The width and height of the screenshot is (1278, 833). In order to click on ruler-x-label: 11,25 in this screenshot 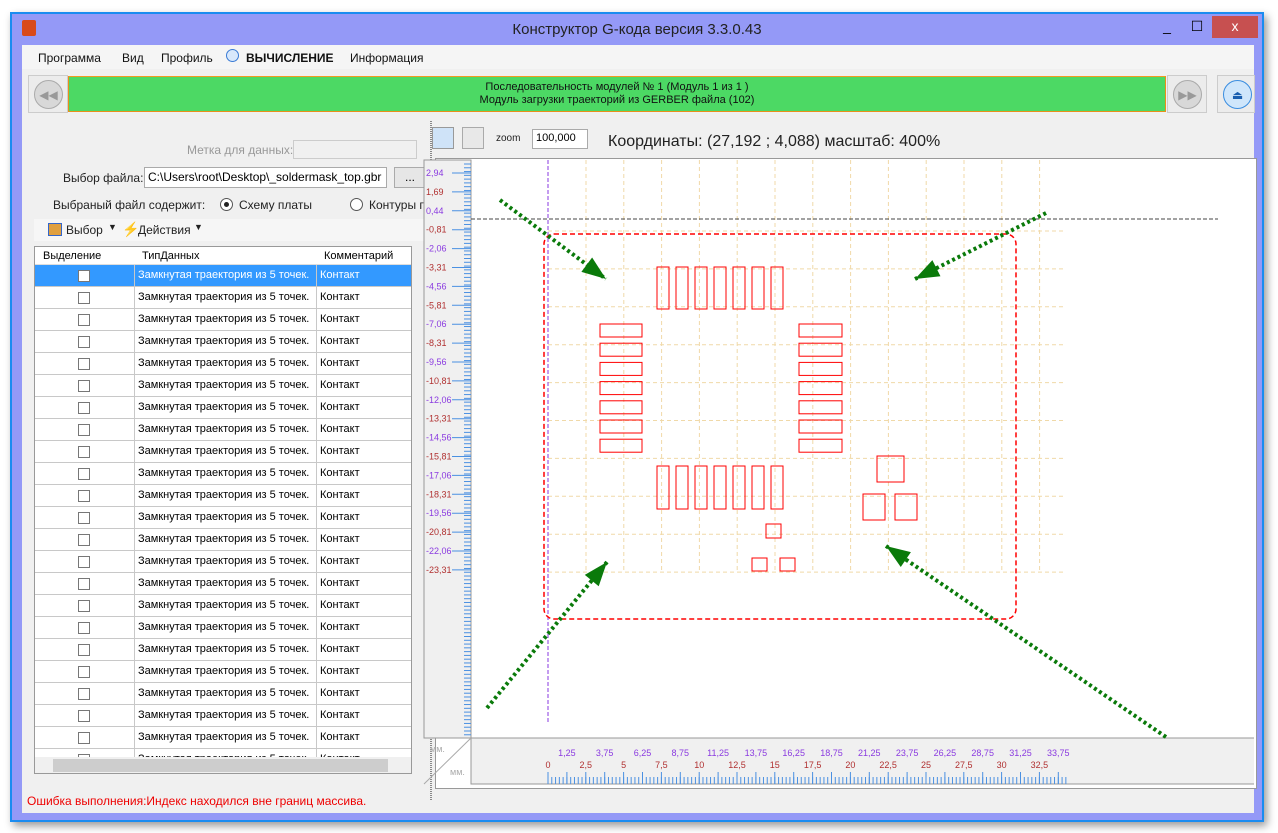, I will do `click(718, 753)`.